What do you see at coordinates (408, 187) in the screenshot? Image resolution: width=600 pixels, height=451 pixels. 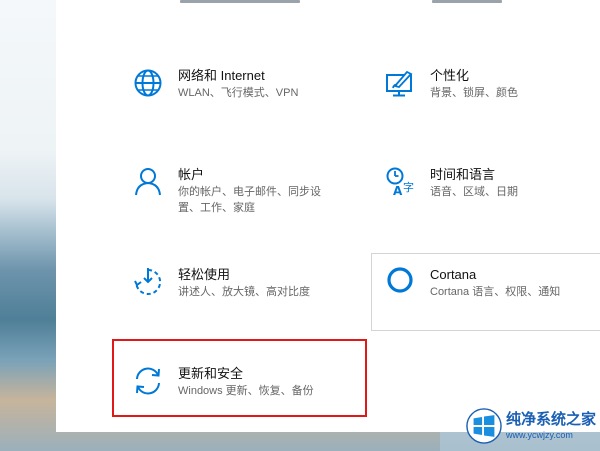 I see `svg-text: 字` at bounding box center [408, 187].